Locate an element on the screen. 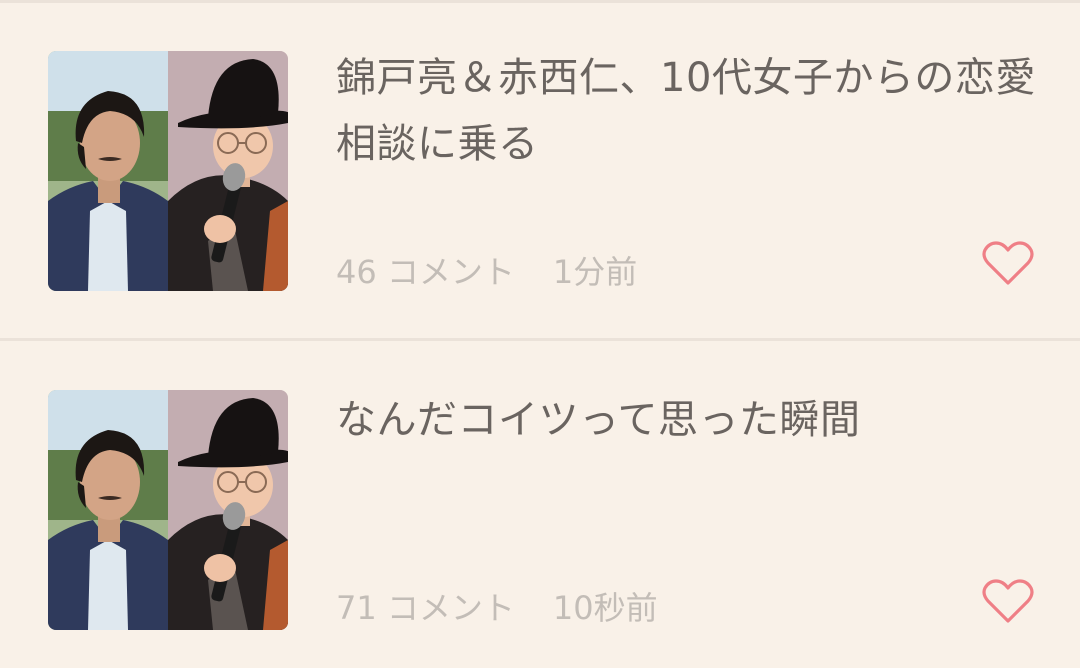  timestamp: 10秒前 is located at coordinates (605, 608).